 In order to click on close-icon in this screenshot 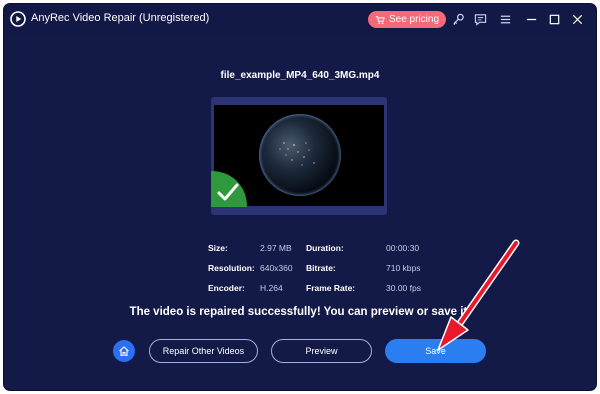, I will do `click(577, 19)`.